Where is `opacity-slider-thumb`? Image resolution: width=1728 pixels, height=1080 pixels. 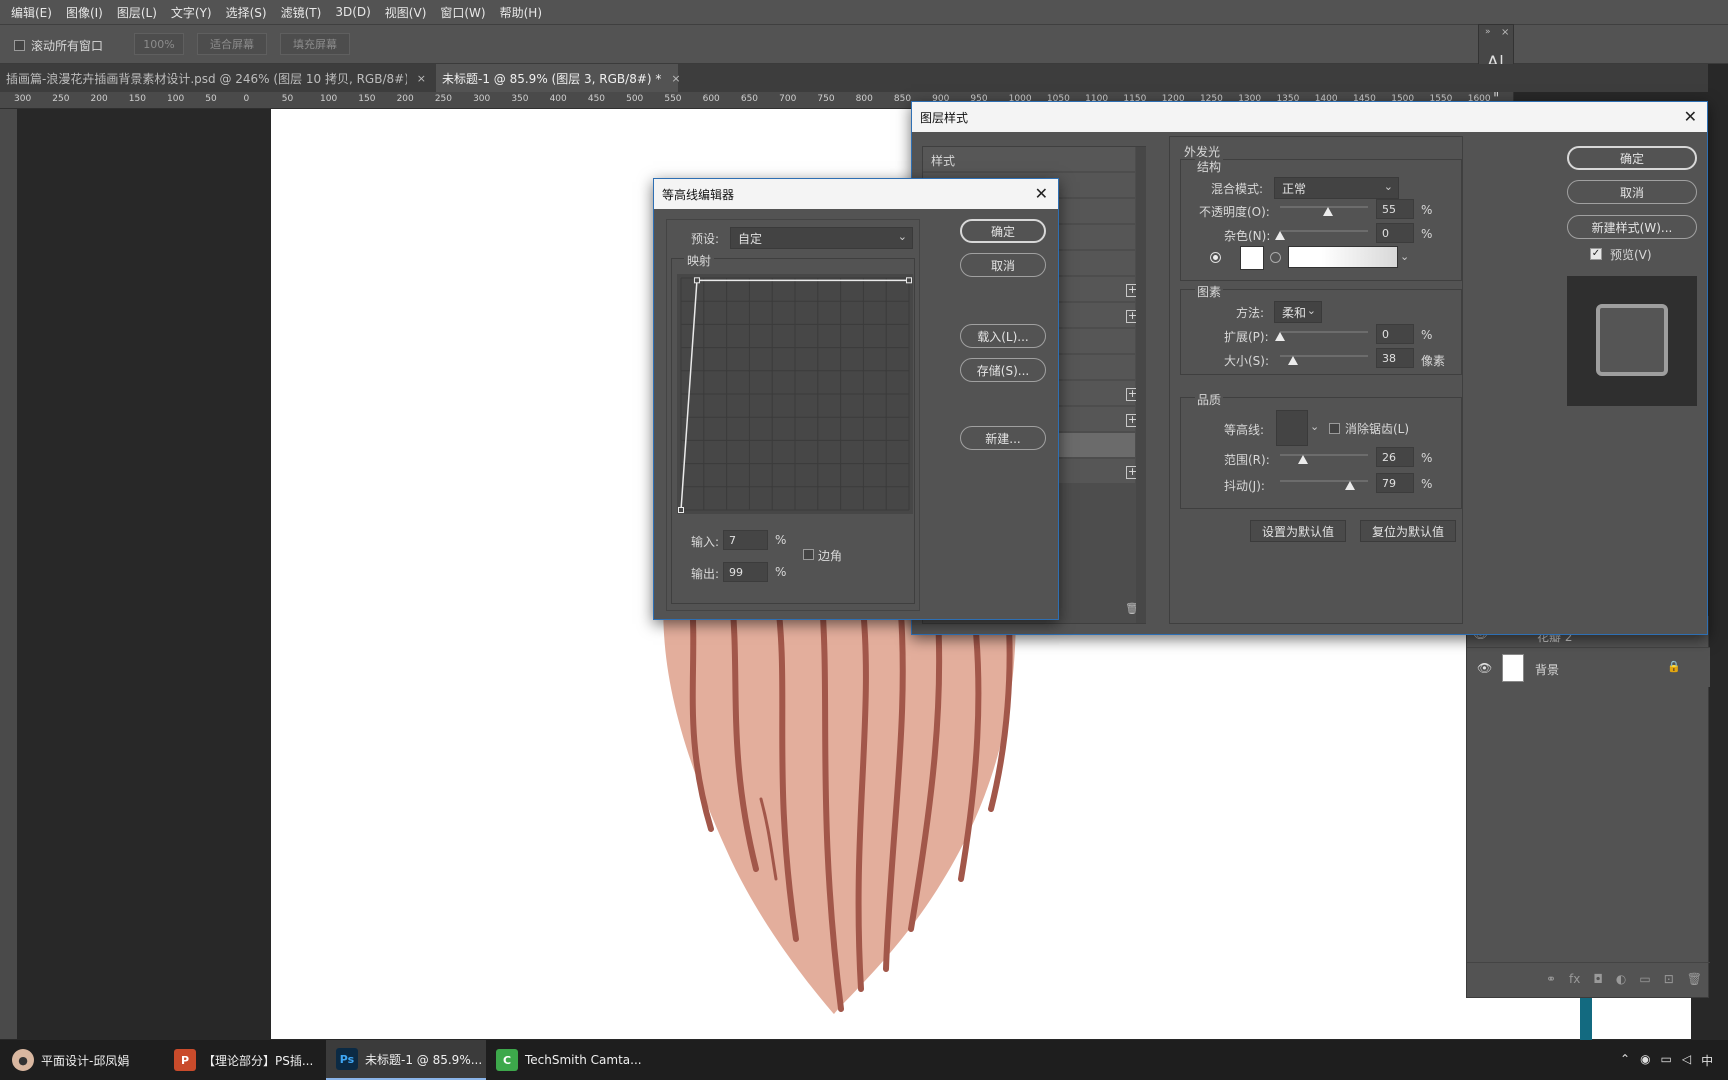 opacity-slider-thumb is located at coordinates (1328, 211).